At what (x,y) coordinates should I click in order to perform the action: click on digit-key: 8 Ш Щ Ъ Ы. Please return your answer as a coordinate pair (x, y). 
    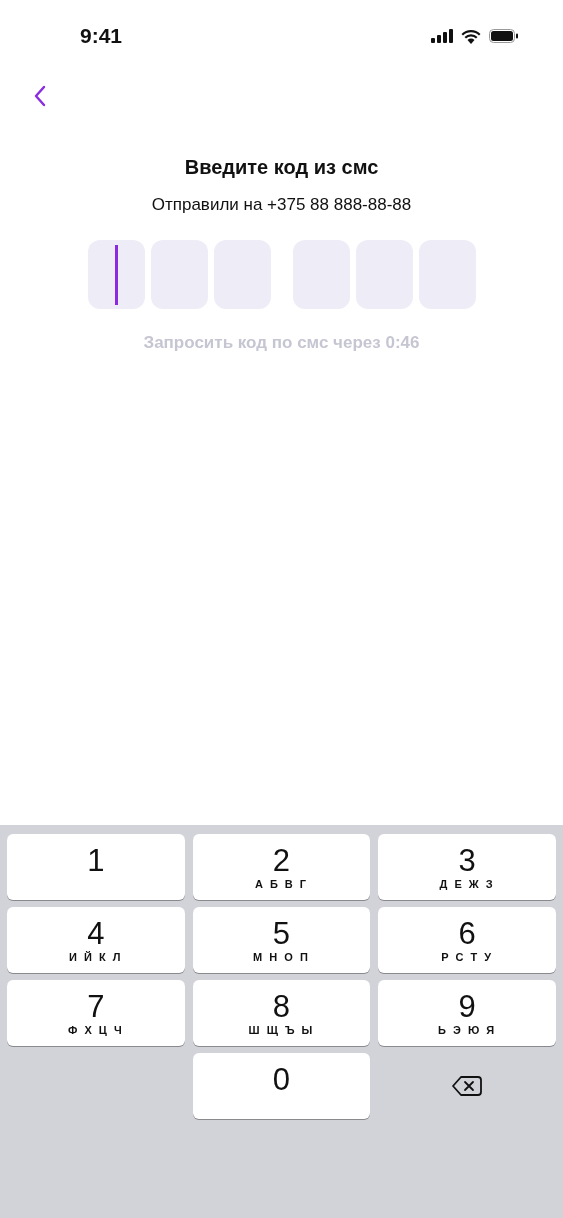
    Looking at the image, I should click on (281, 1013).